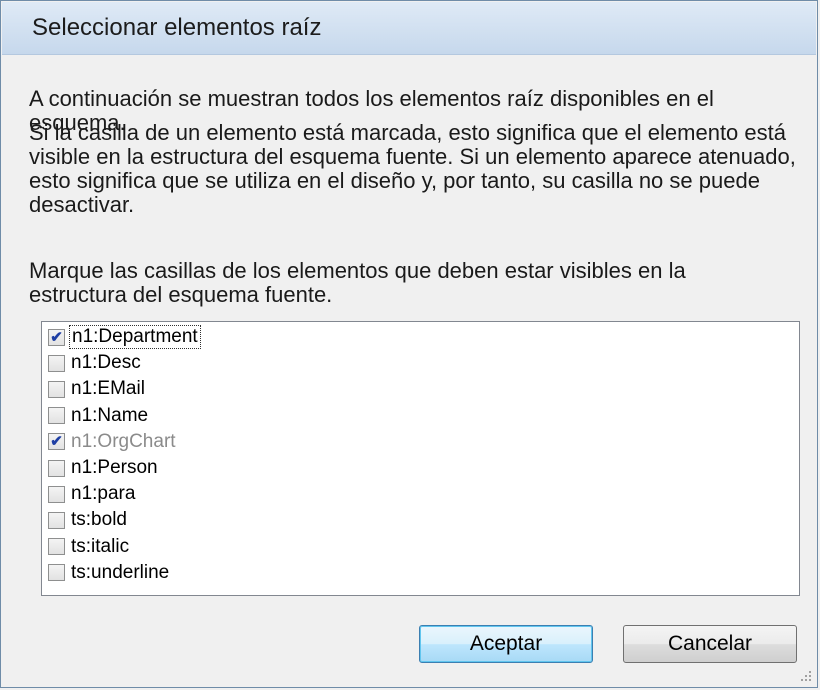  What do you see at coordinates (120, 572) in the screenshot?
I see `list-item-label: ts:underline` at bounding box center [120, 572].